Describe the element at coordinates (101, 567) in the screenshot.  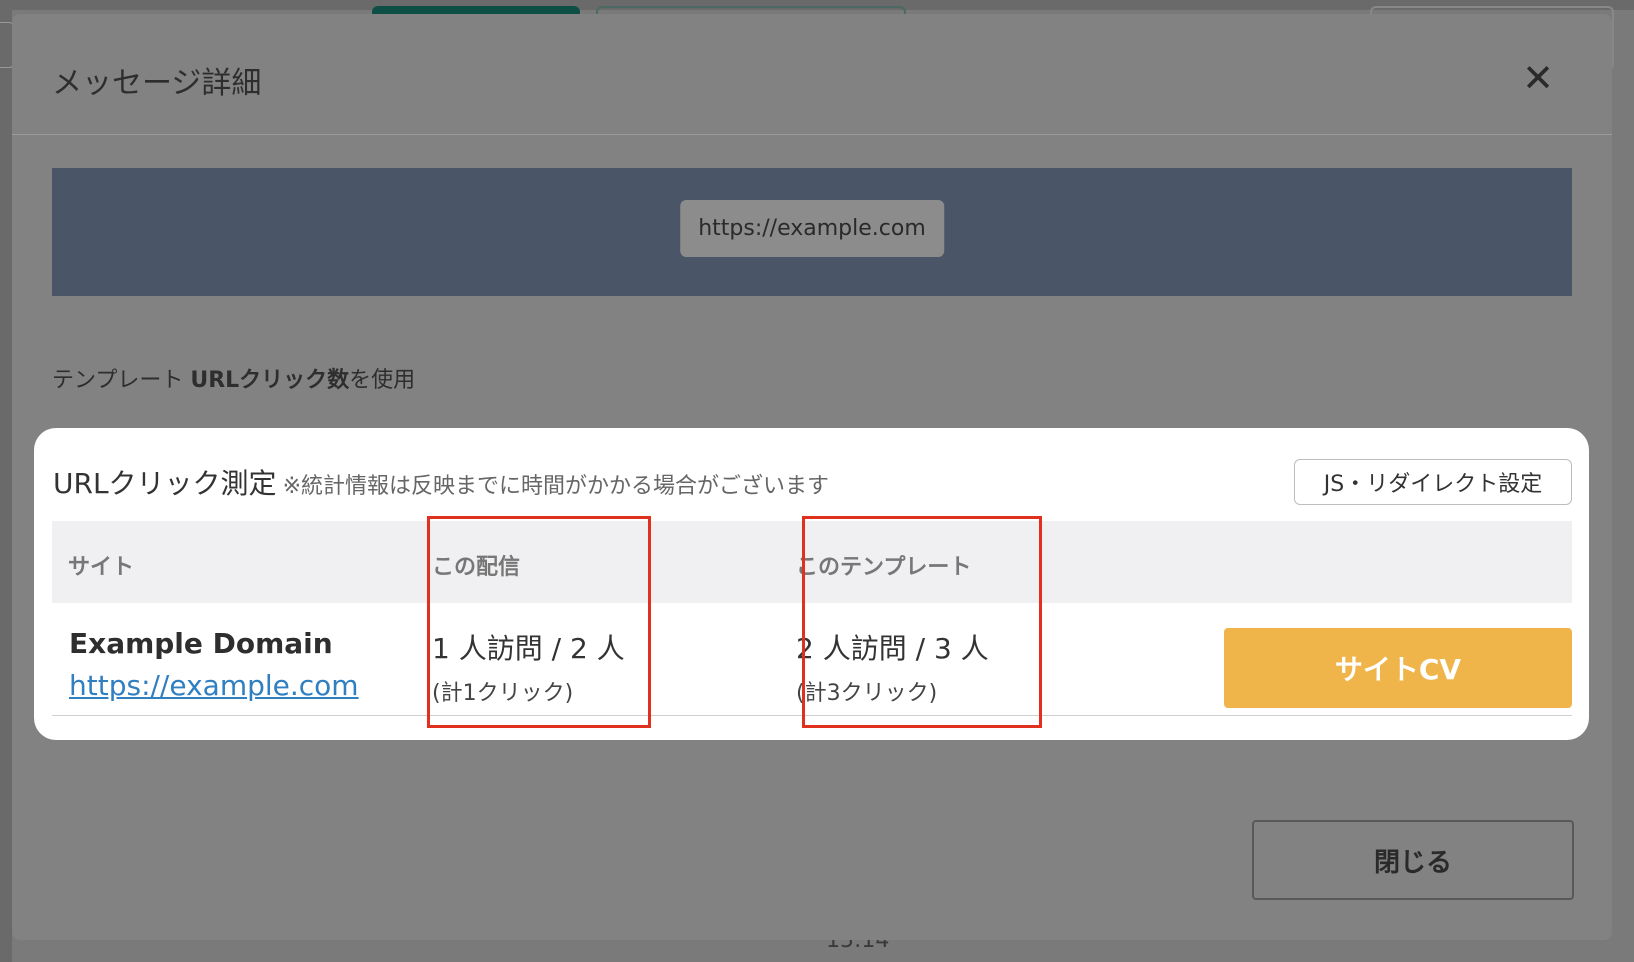
I see `column-header-site: サイト` at that location.